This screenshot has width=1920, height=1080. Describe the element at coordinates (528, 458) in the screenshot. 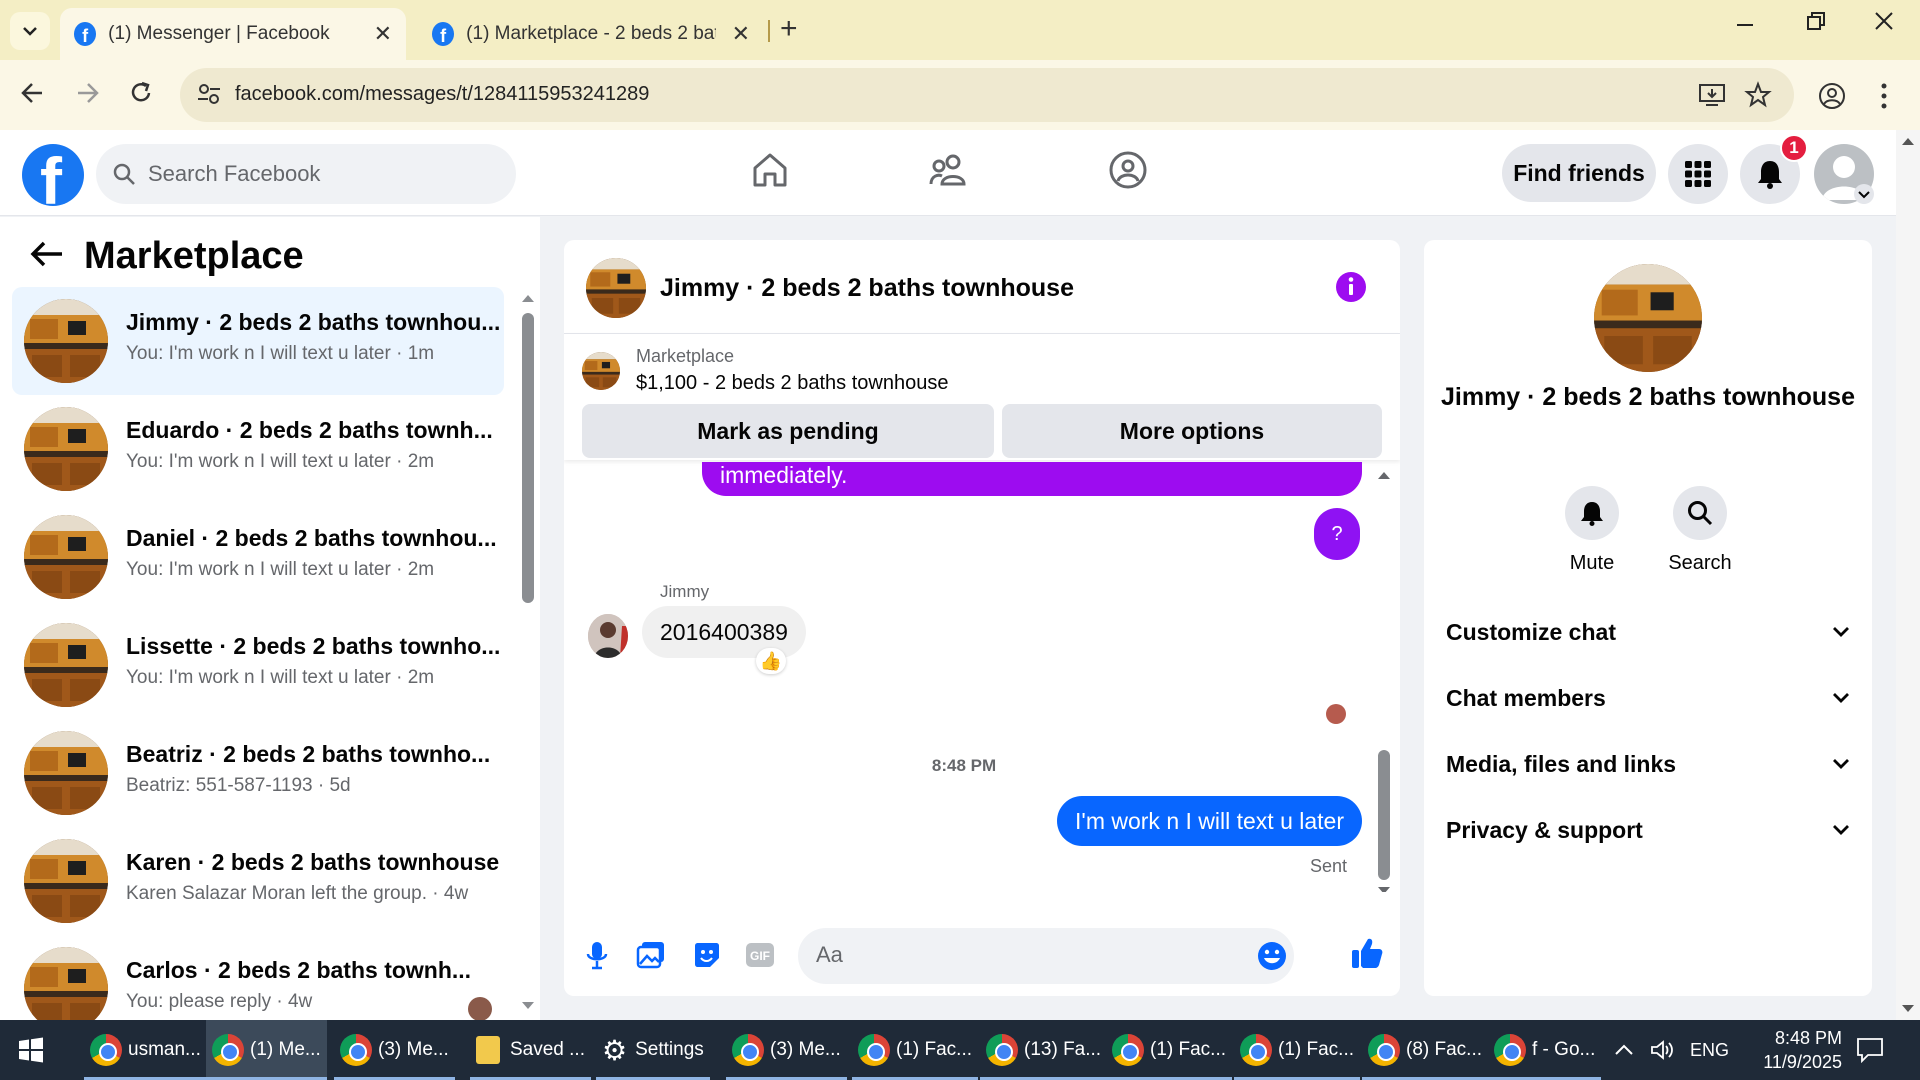

I see `conversation-list-scrollbar` at that location.